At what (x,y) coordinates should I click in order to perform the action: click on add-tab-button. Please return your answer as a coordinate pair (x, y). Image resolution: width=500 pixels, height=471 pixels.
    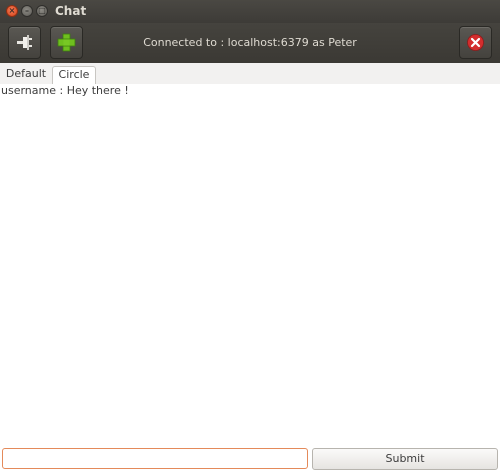
    Looking at the image, I should click on (66, 42).